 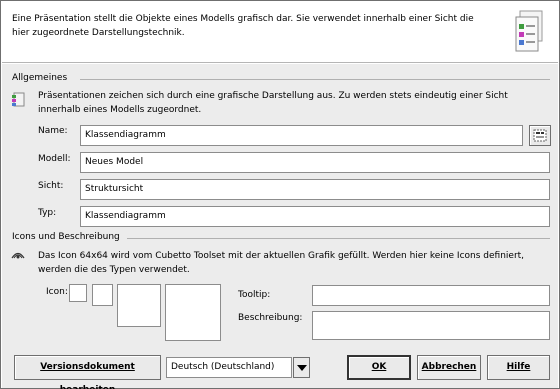 I want to click on chevron-down-icon, so click(x=301, y=367).